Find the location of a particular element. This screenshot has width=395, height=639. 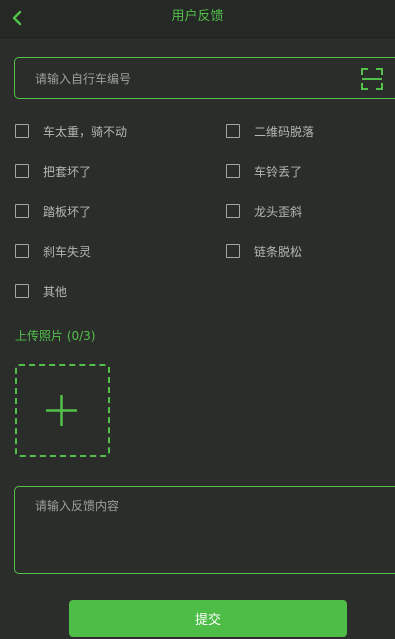

bike-number-input is located at coordinates (195, 79).